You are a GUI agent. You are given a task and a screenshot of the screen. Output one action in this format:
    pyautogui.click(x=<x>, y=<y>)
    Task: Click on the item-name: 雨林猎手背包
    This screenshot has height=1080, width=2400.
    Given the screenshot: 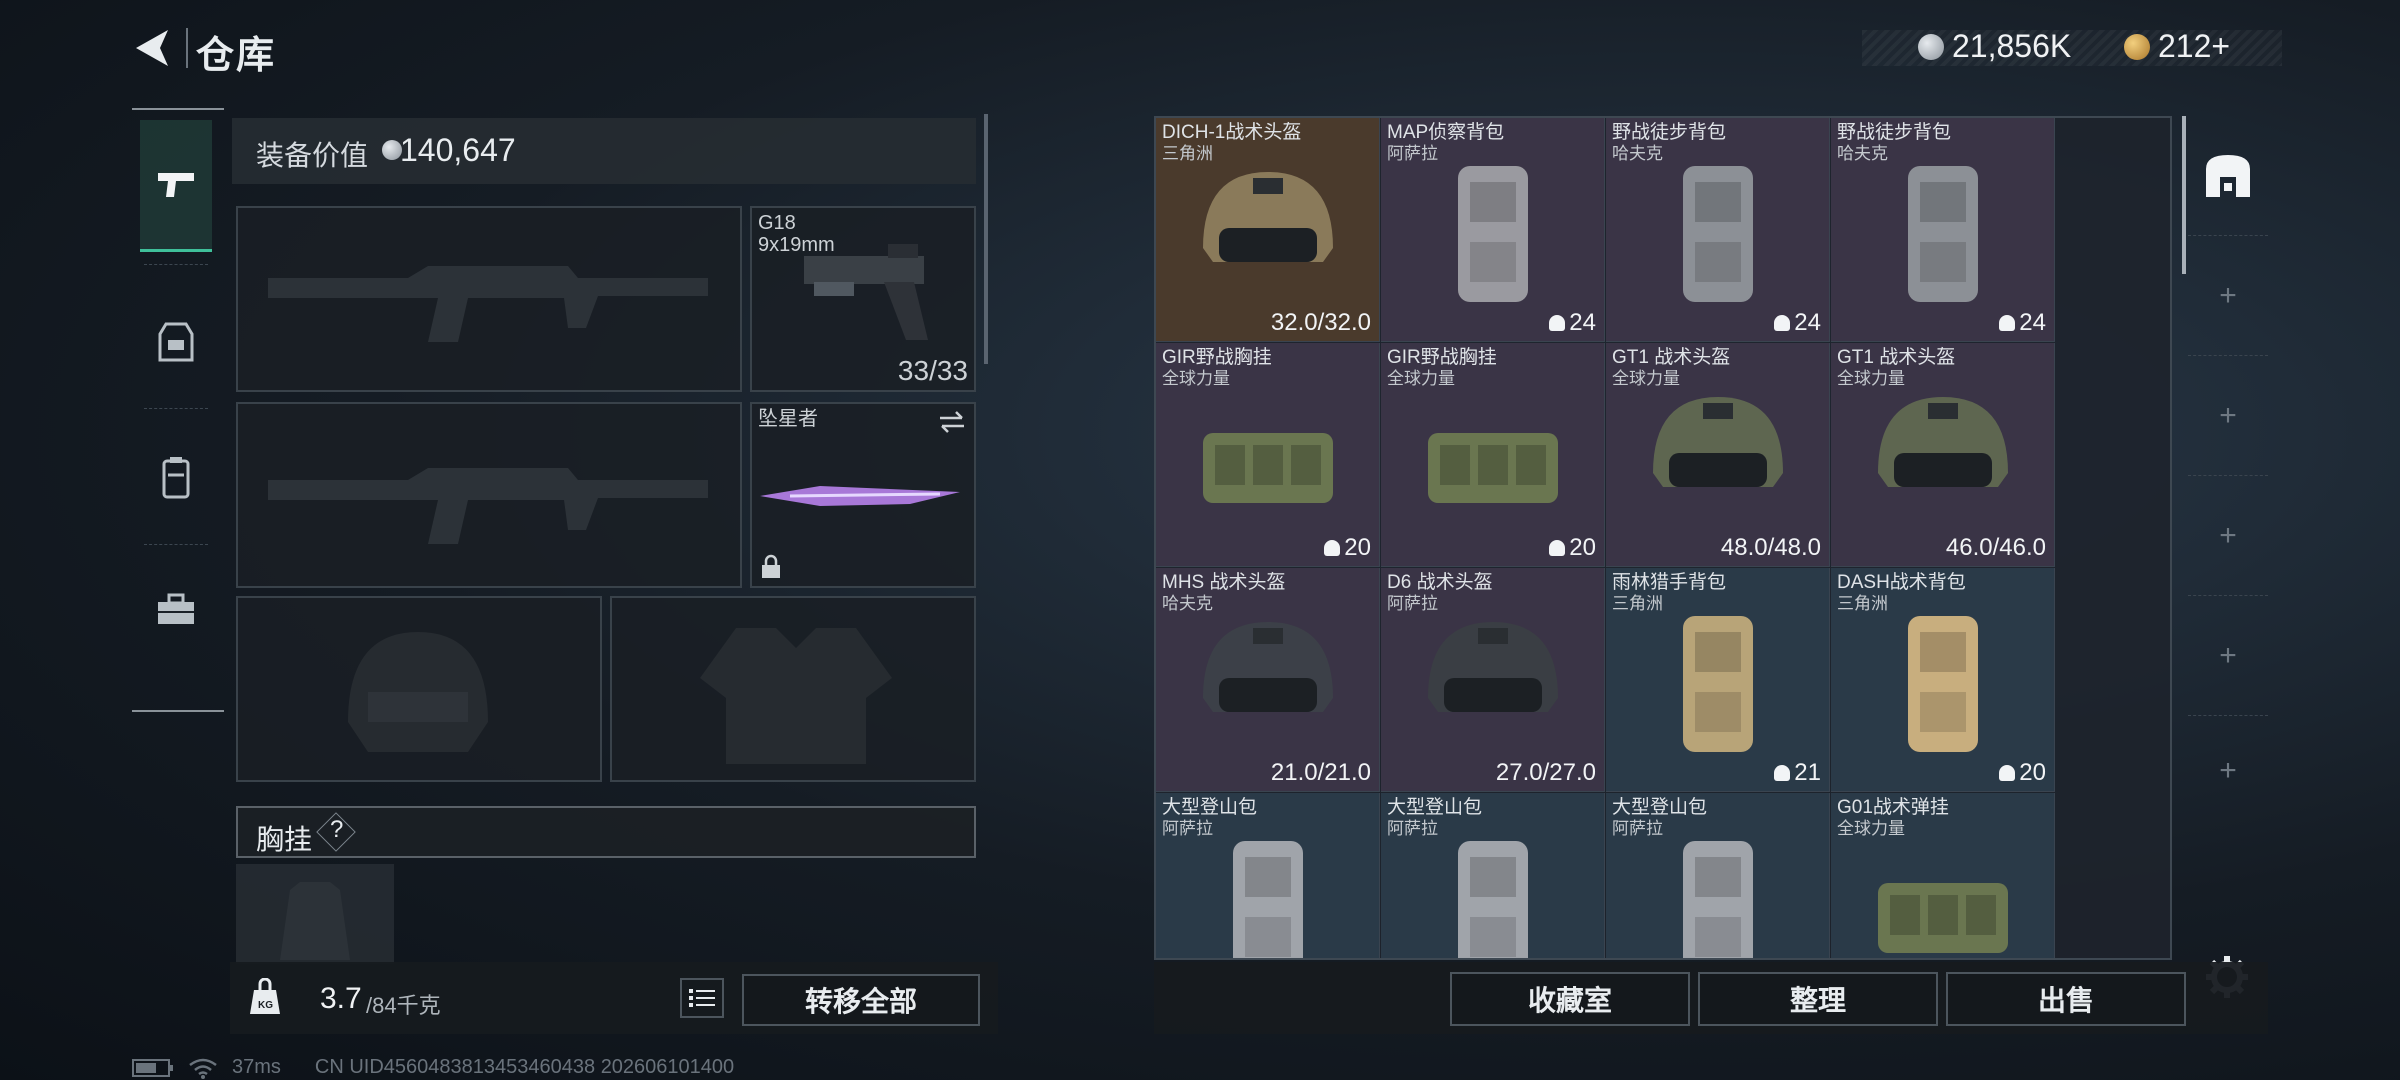 What is the action you would take?
    pyautogui.click(x=1669, y=582)
    